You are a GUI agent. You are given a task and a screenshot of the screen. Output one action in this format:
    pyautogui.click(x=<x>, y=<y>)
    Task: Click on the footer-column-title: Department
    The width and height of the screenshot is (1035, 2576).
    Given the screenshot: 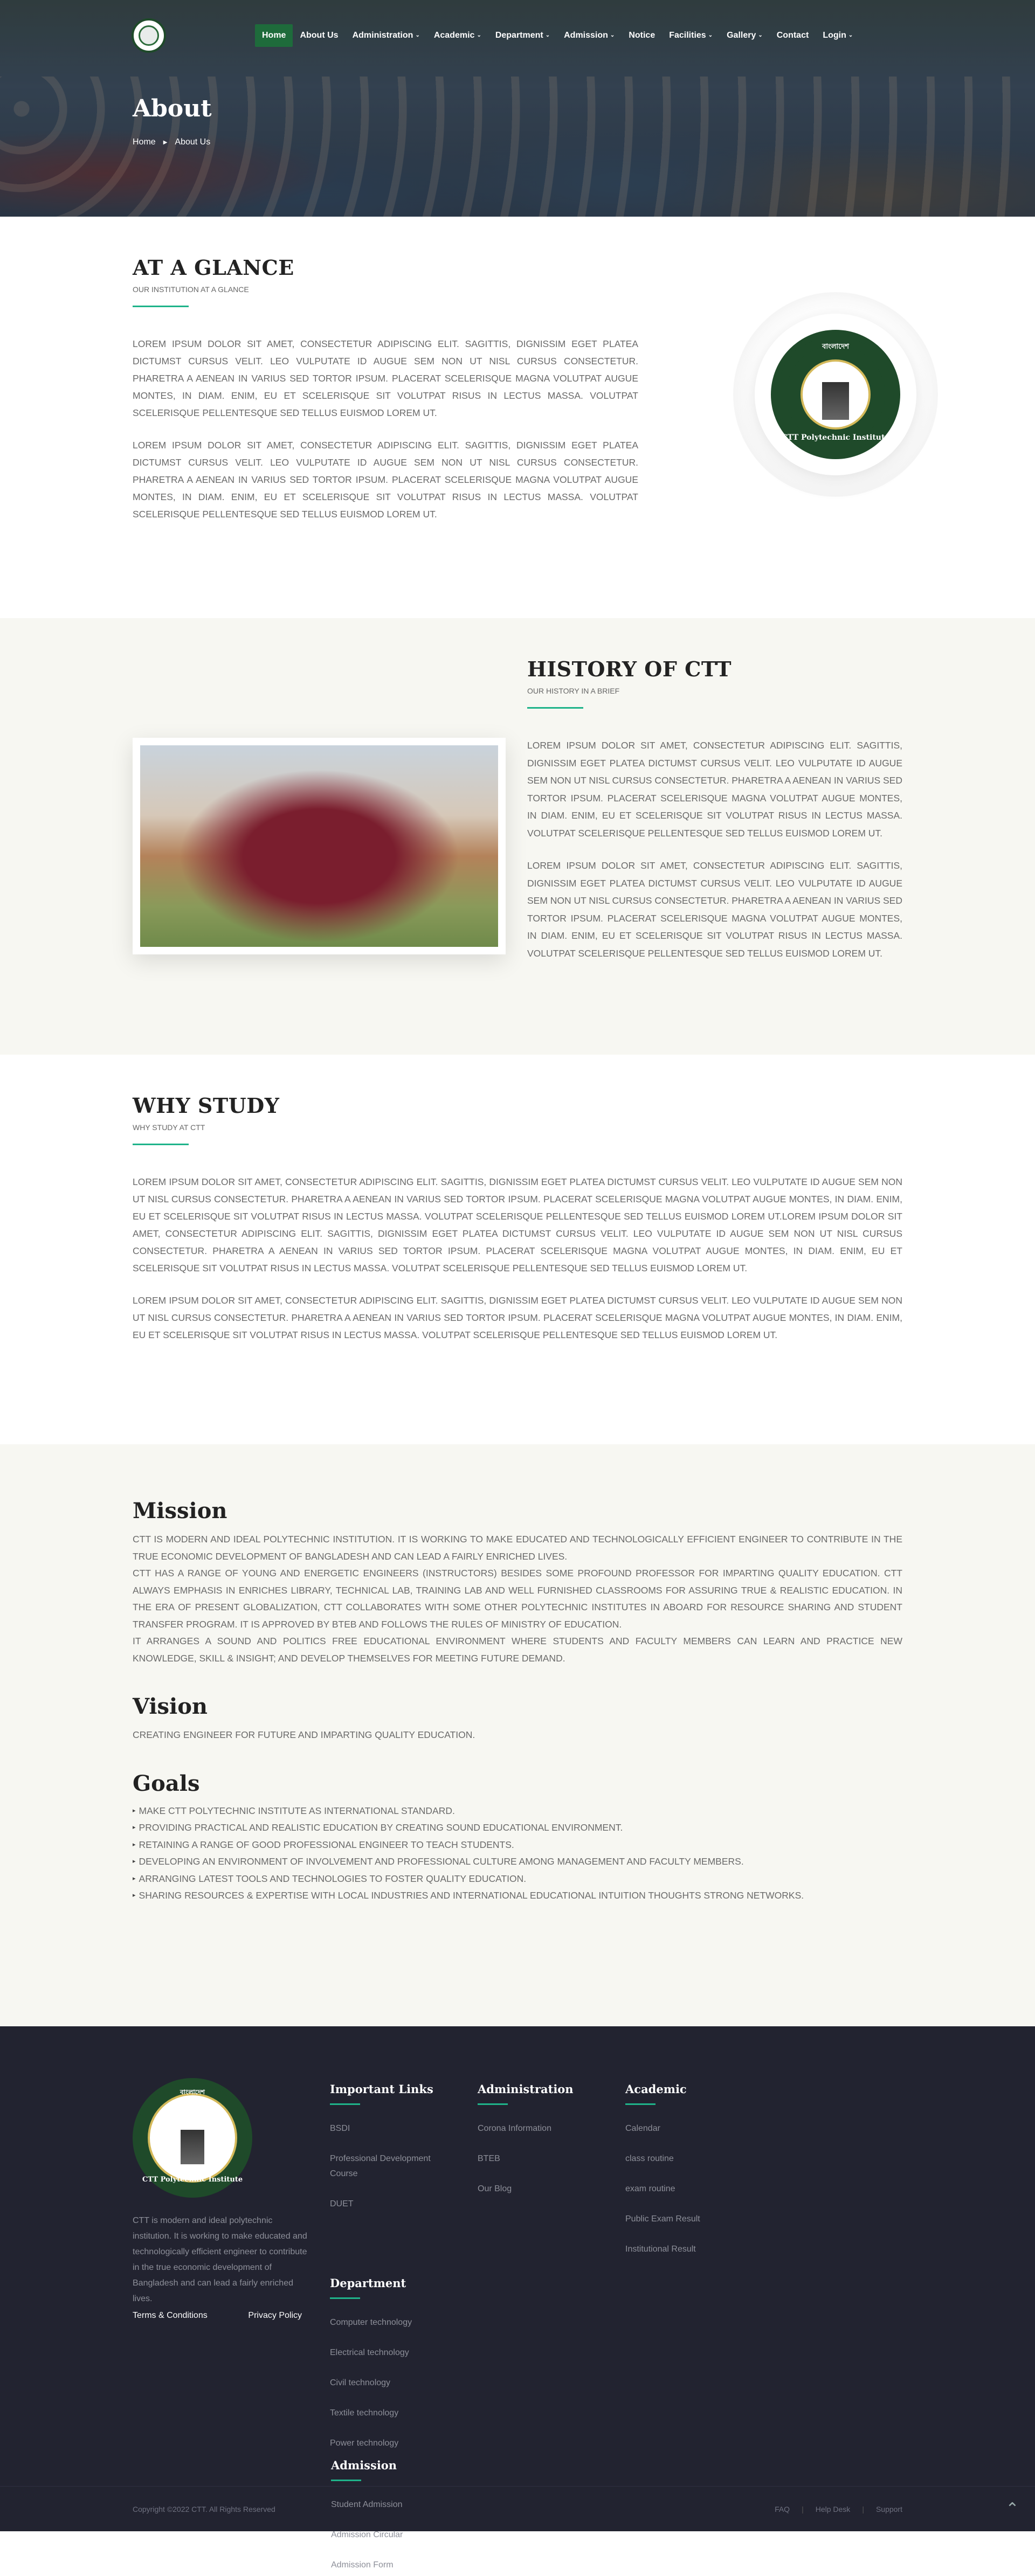 What is the action you would take?
    pyautogui.click(x=368, y=2283)
    